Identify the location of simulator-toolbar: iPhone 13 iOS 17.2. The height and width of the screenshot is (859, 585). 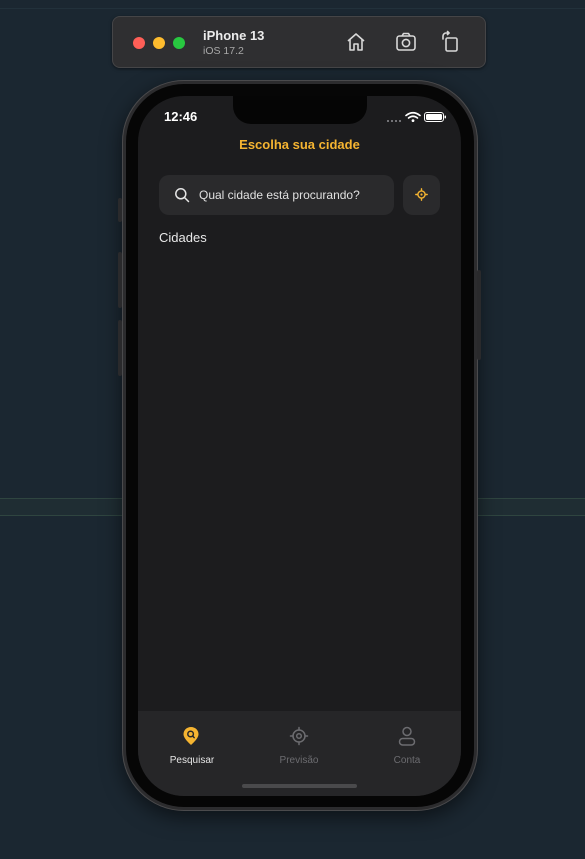
(299, 42).